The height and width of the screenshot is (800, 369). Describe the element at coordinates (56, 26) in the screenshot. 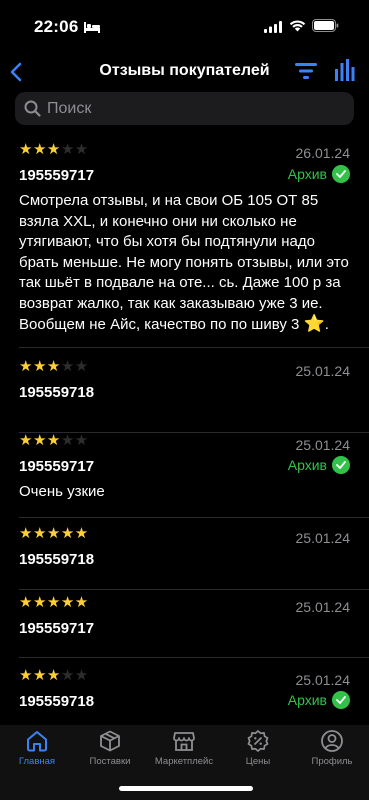

I see `status-time: 22:06` at that location.